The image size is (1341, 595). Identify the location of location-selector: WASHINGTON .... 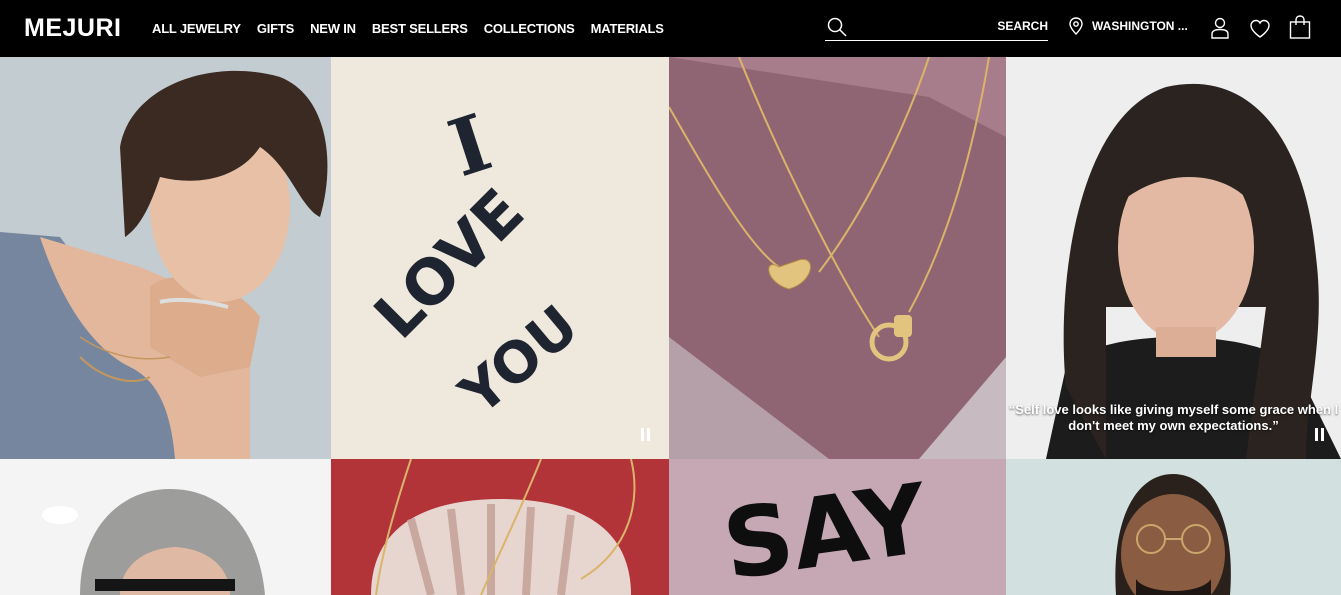
(1128, 26).